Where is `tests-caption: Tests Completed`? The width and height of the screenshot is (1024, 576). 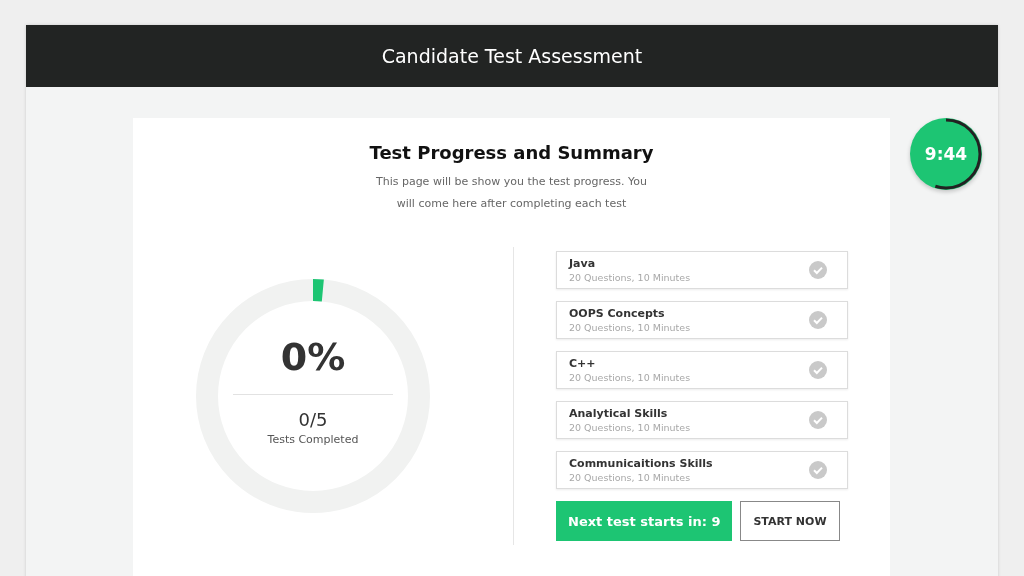
tests-caption: Tests Completed is located at coordinates (313, 439).